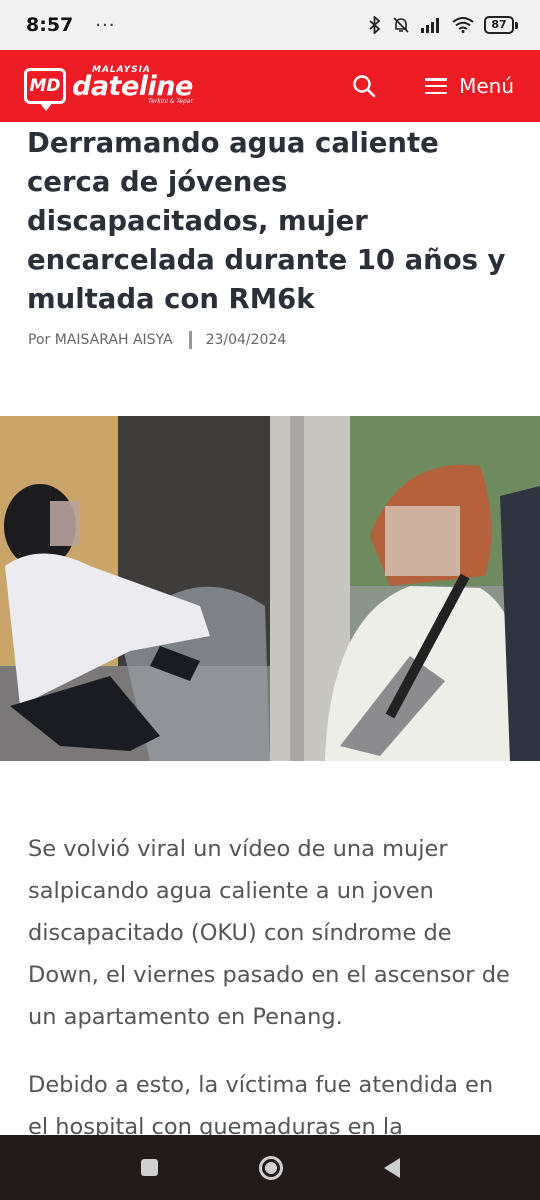 The image size is (540, 1200). I want to click on wifi-icon, so click(463, 25).